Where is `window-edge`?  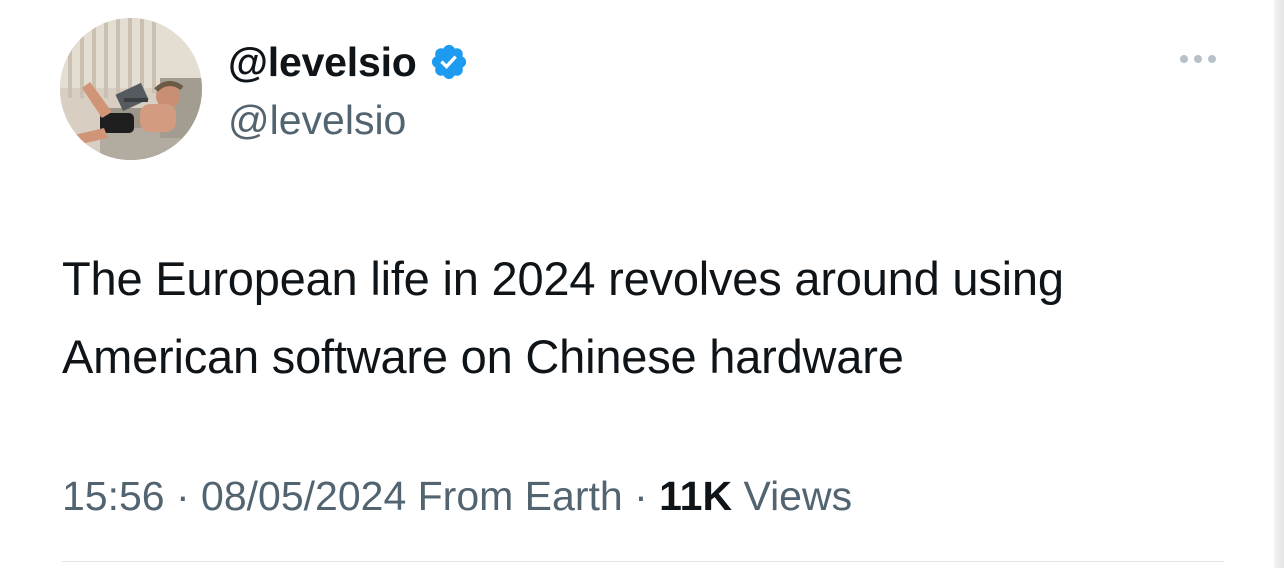
window-edge is located at coordinates (1279, 284).